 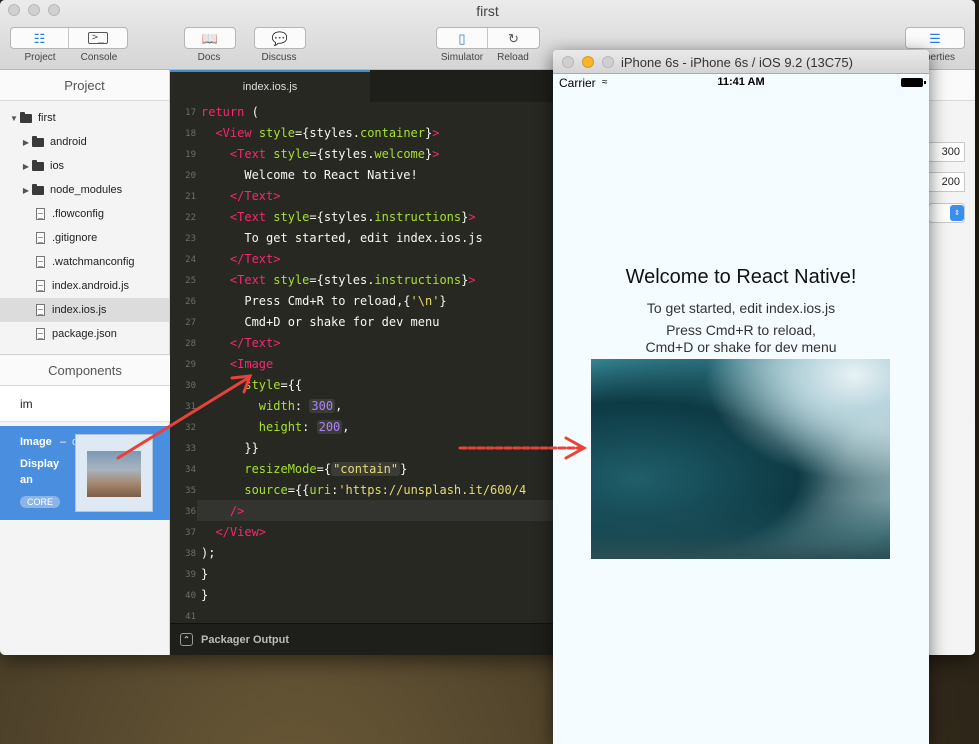 I want to click on tree-item-ios: ▶ ios, so click(x=84, y=166).